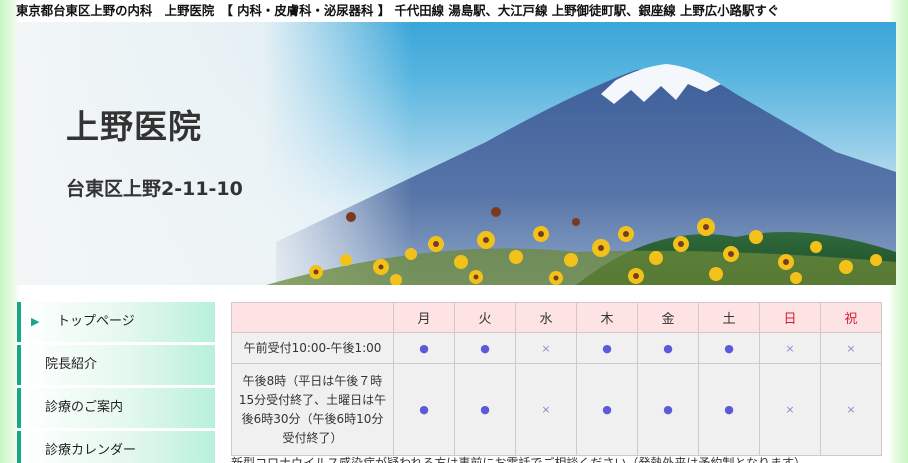 The height and width of the screenshot is (463, 908). What do you see at coordinates (790, 317) in the screenshot?
I see `day-header-sunday: 日` at bounding box center [790, 317].